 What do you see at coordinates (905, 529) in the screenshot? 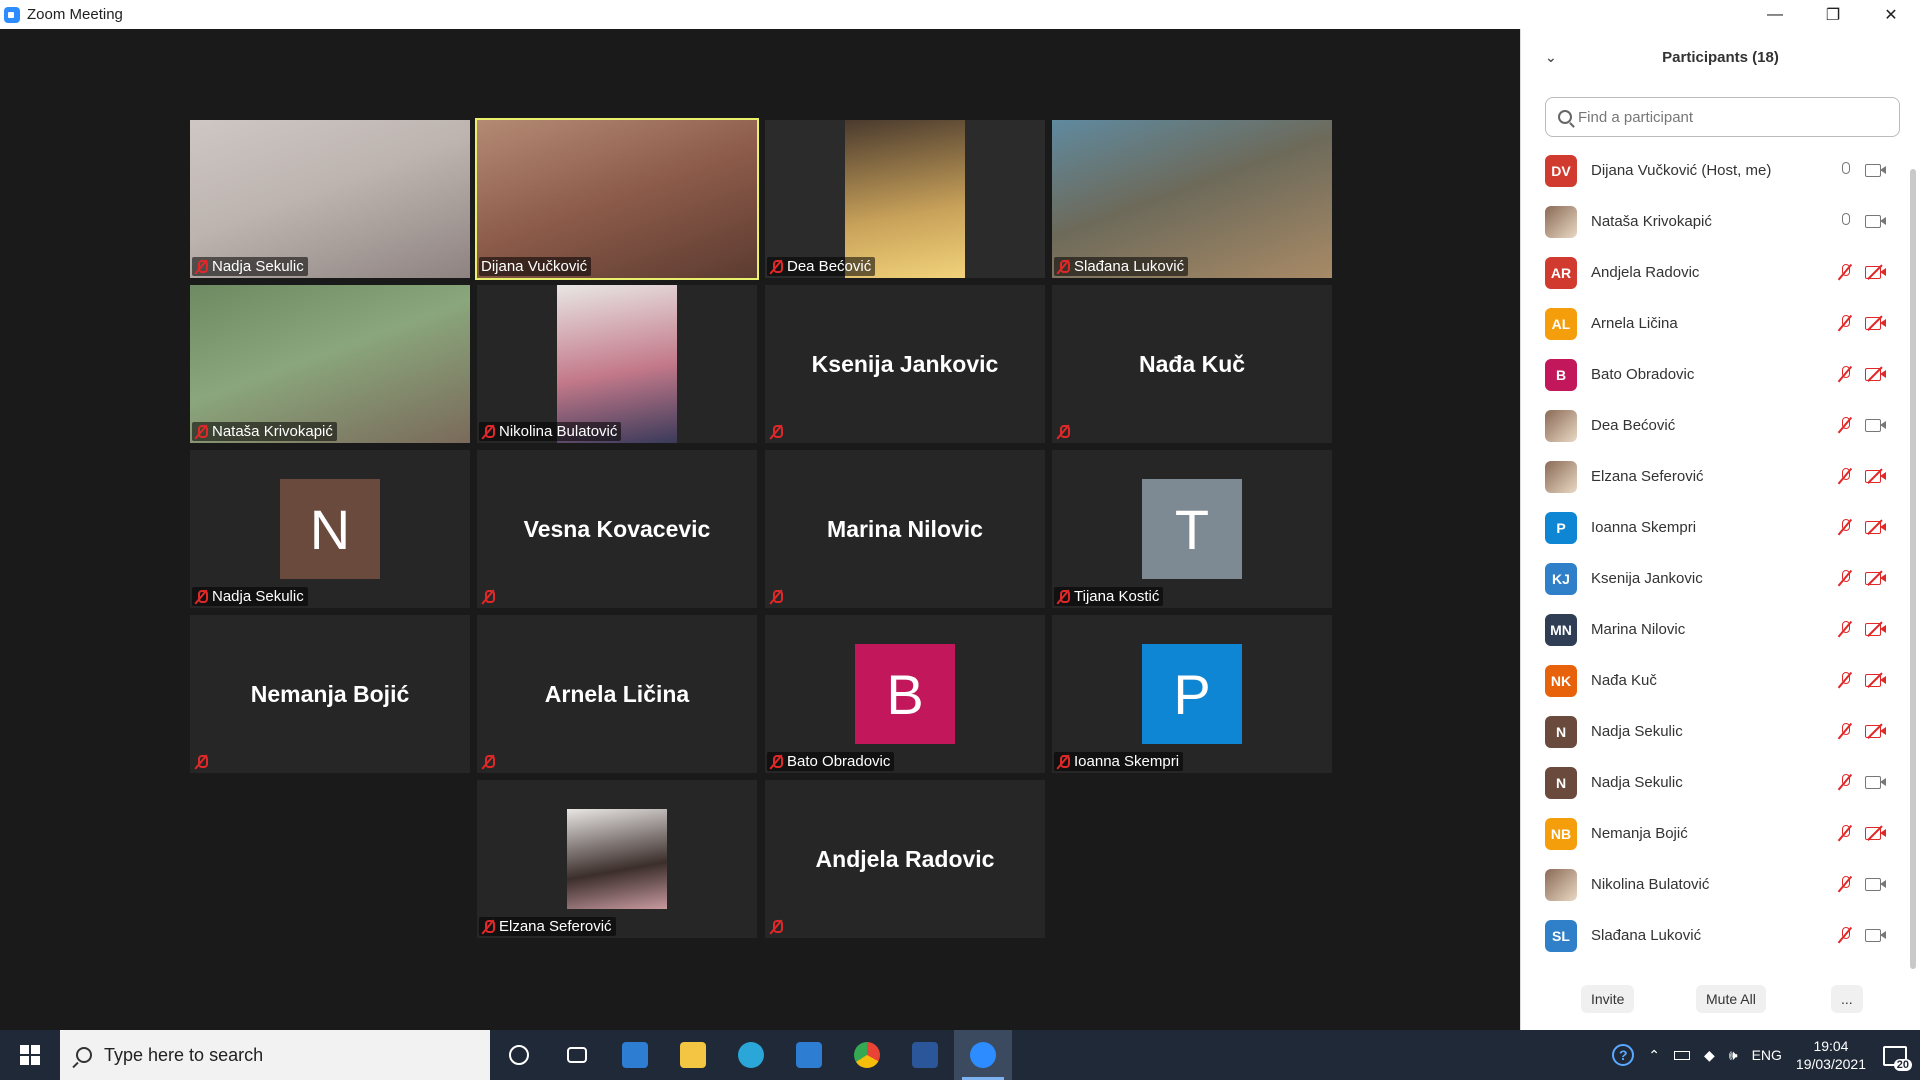
I see `video-tile: Marina Nilovic` at bounding box center [905, 529].